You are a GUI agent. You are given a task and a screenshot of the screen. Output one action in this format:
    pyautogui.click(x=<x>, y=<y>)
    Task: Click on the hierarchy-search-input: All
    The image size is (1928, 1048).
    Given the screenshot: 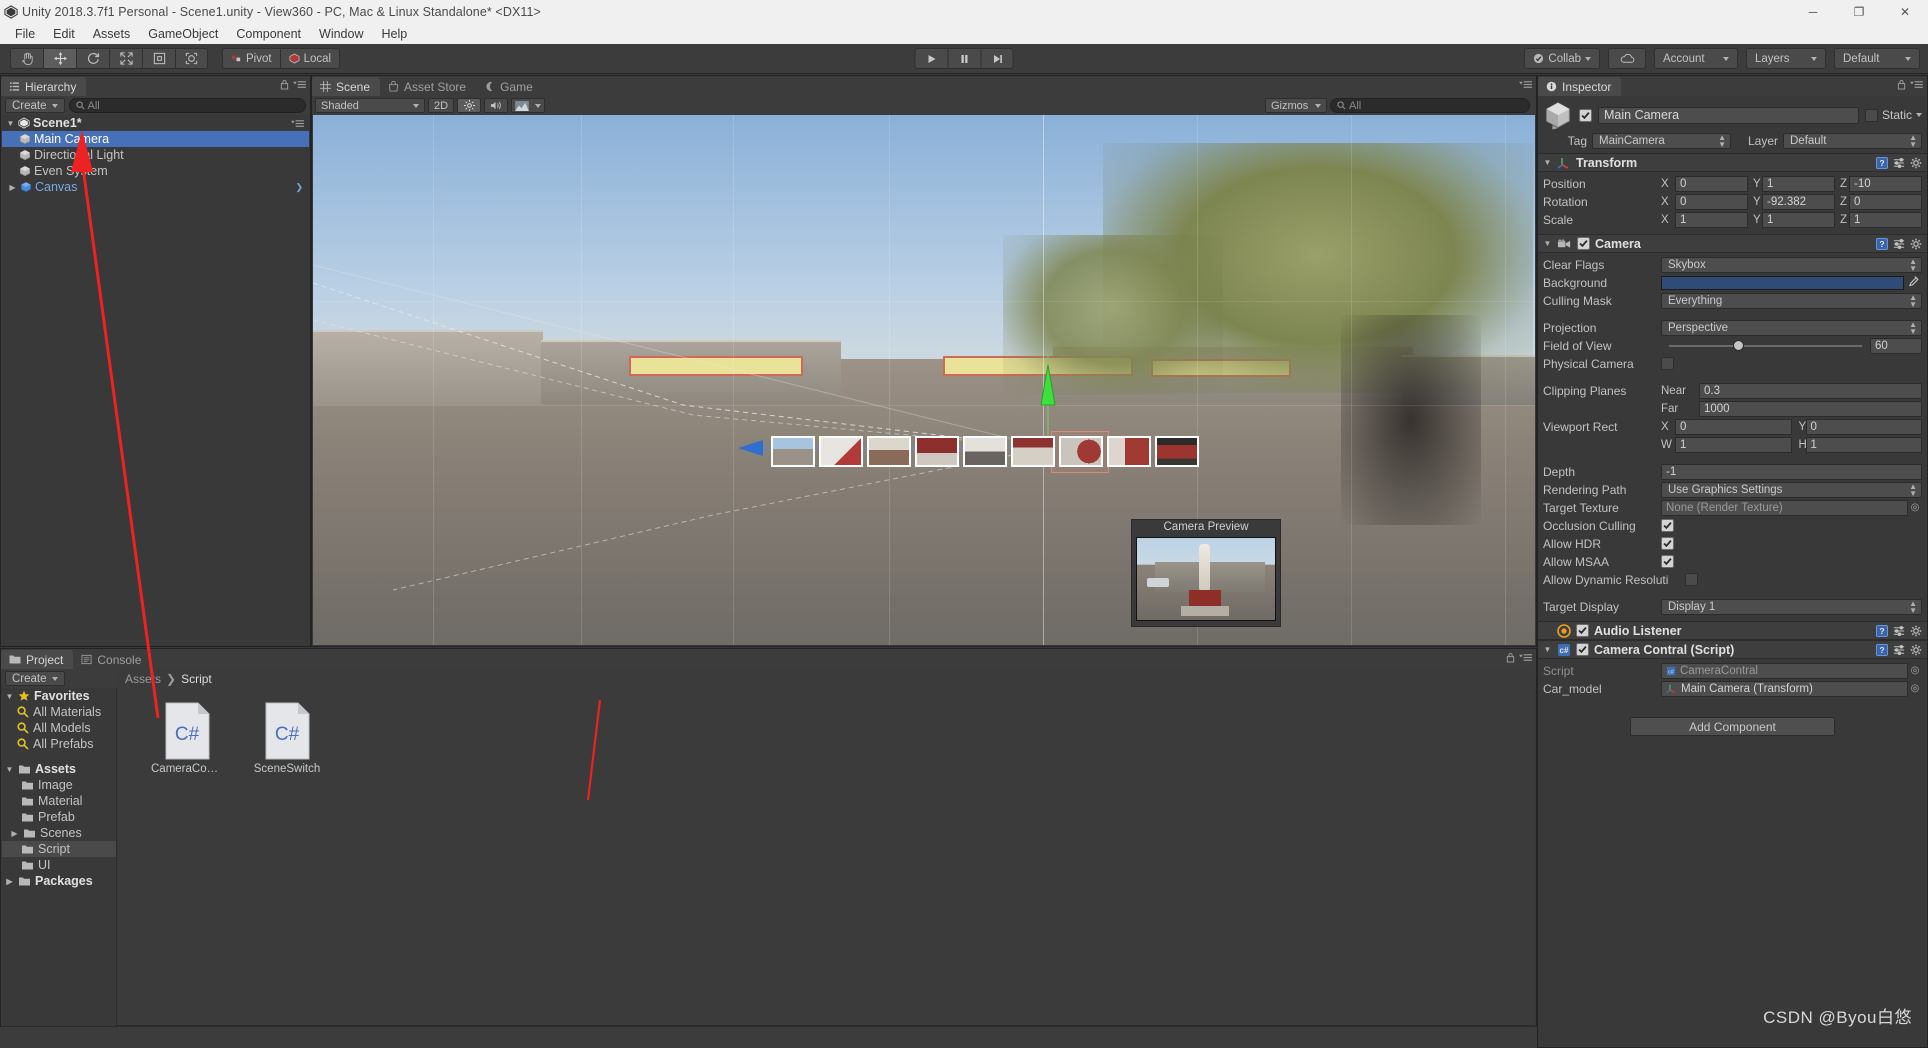 What is the action you would take?
    pyautogui.click(x=187, y=105)
    